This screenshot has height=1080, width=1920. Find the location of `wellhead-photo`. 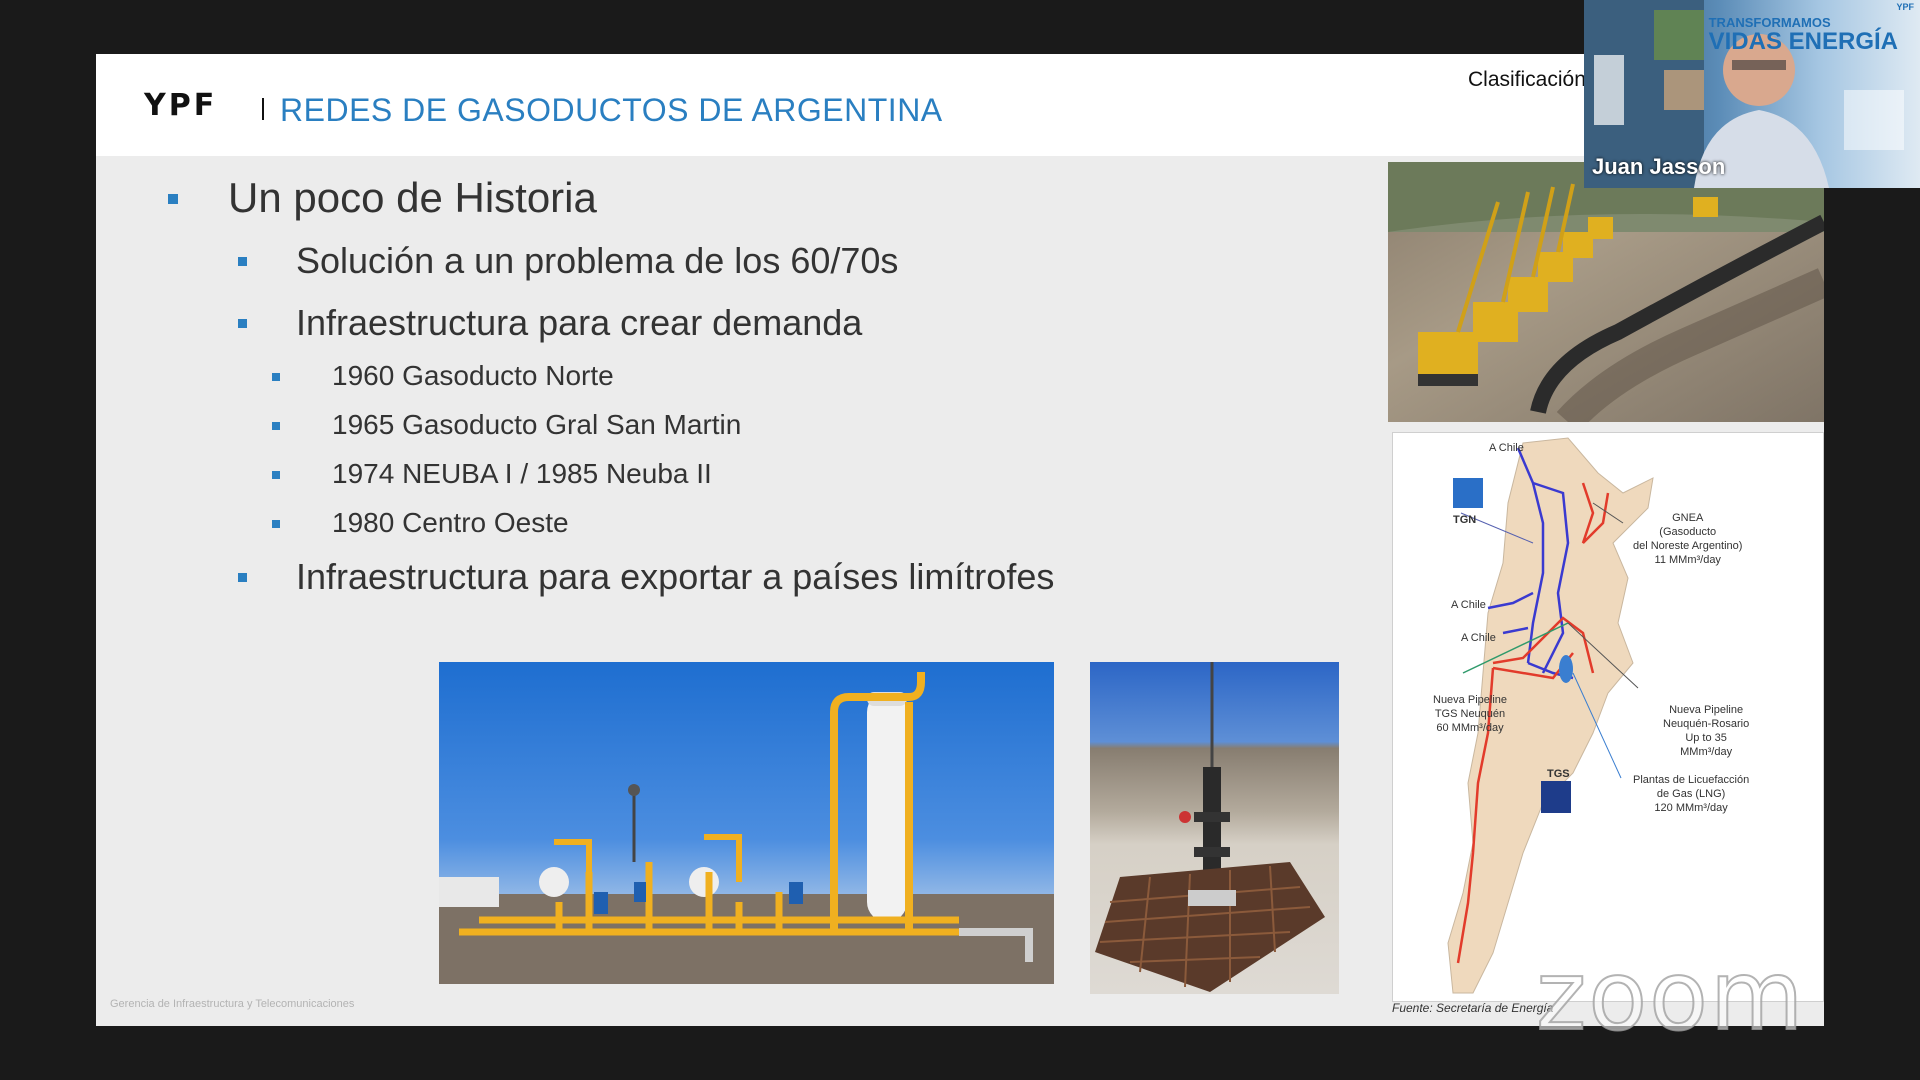

wellhead-photo is located at coordinates (1214, 828).